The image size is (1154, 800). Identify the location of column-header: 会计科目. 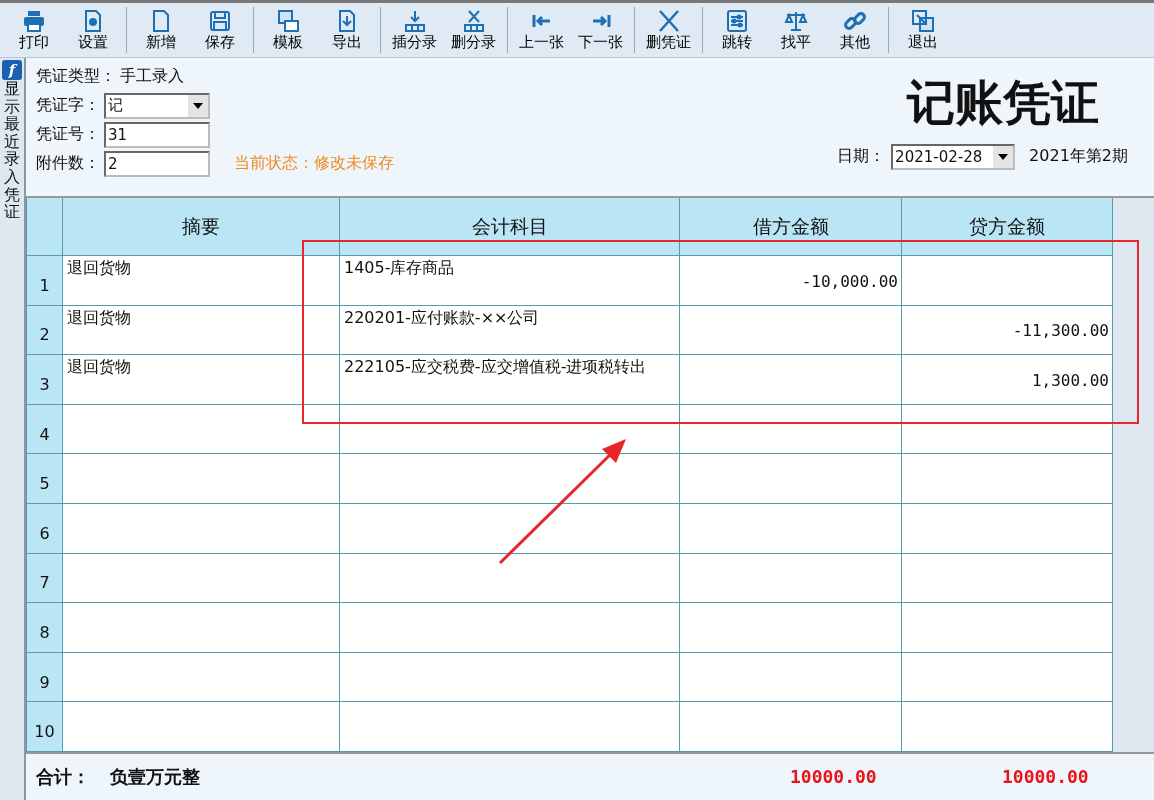
(510, 227).